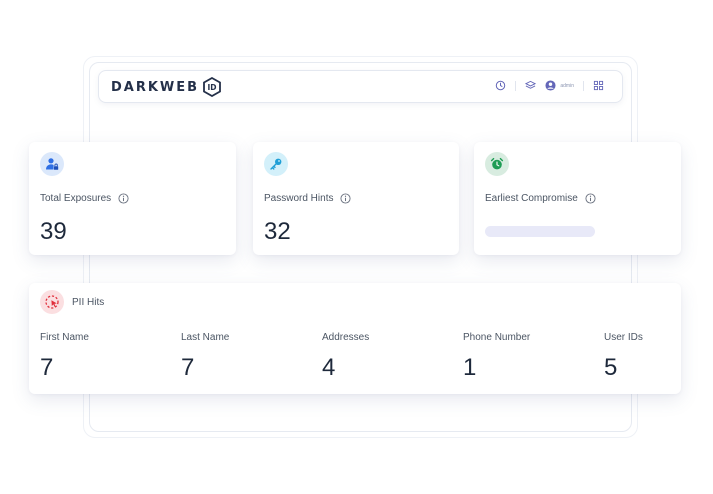 The image size is (713, 494). I want to click on cursor-target-icon, so click(52, 302).